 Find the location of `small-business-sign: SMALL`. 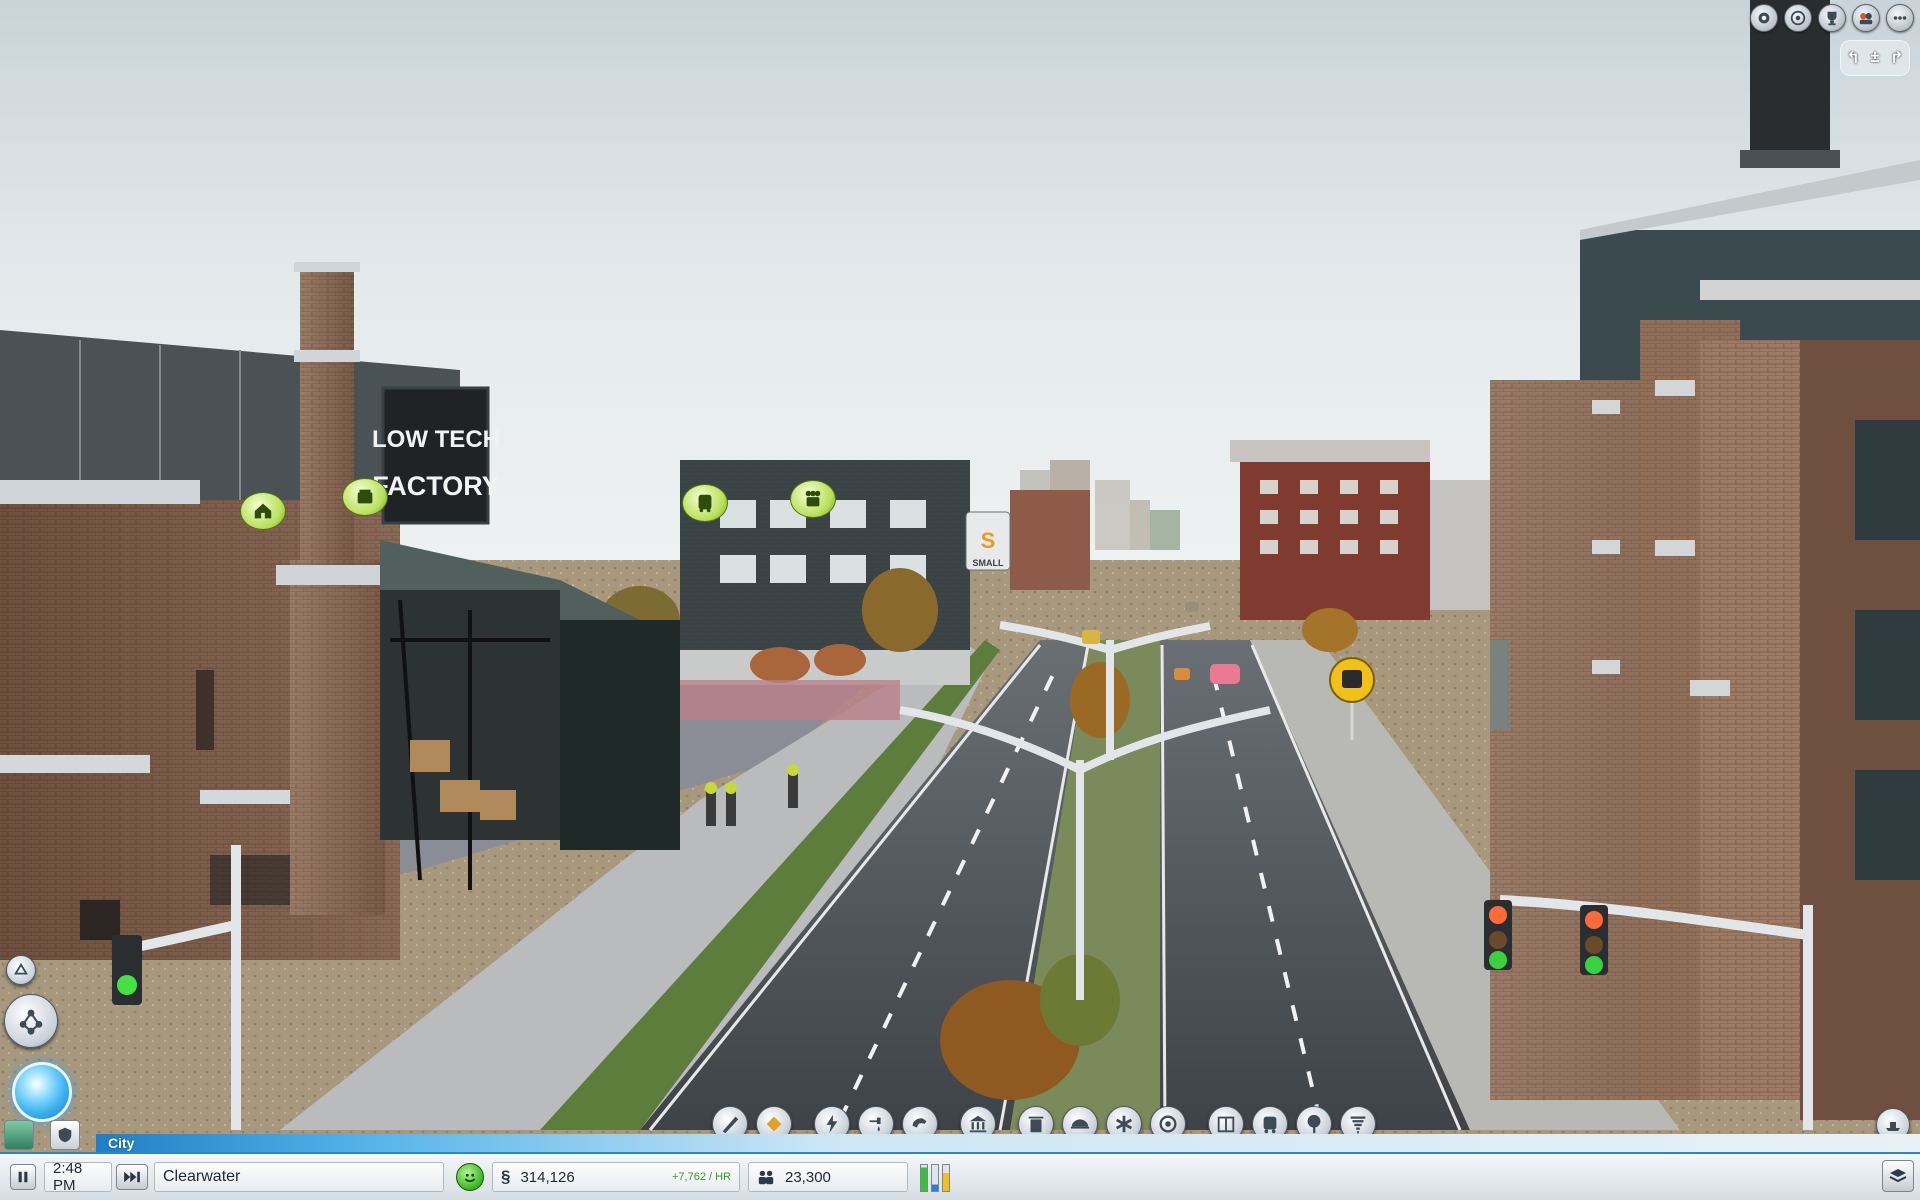

small-business-sign: SMALL is located at coordinates (988, 563).